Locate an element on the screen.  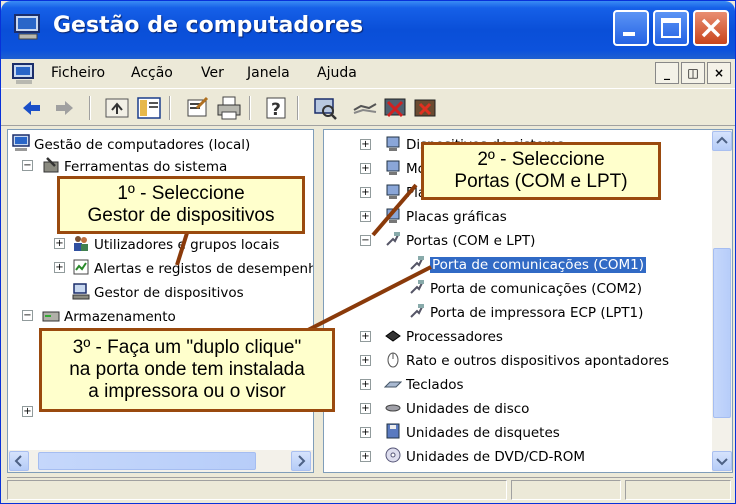
minimize-button is located at coordinates (631, 28).